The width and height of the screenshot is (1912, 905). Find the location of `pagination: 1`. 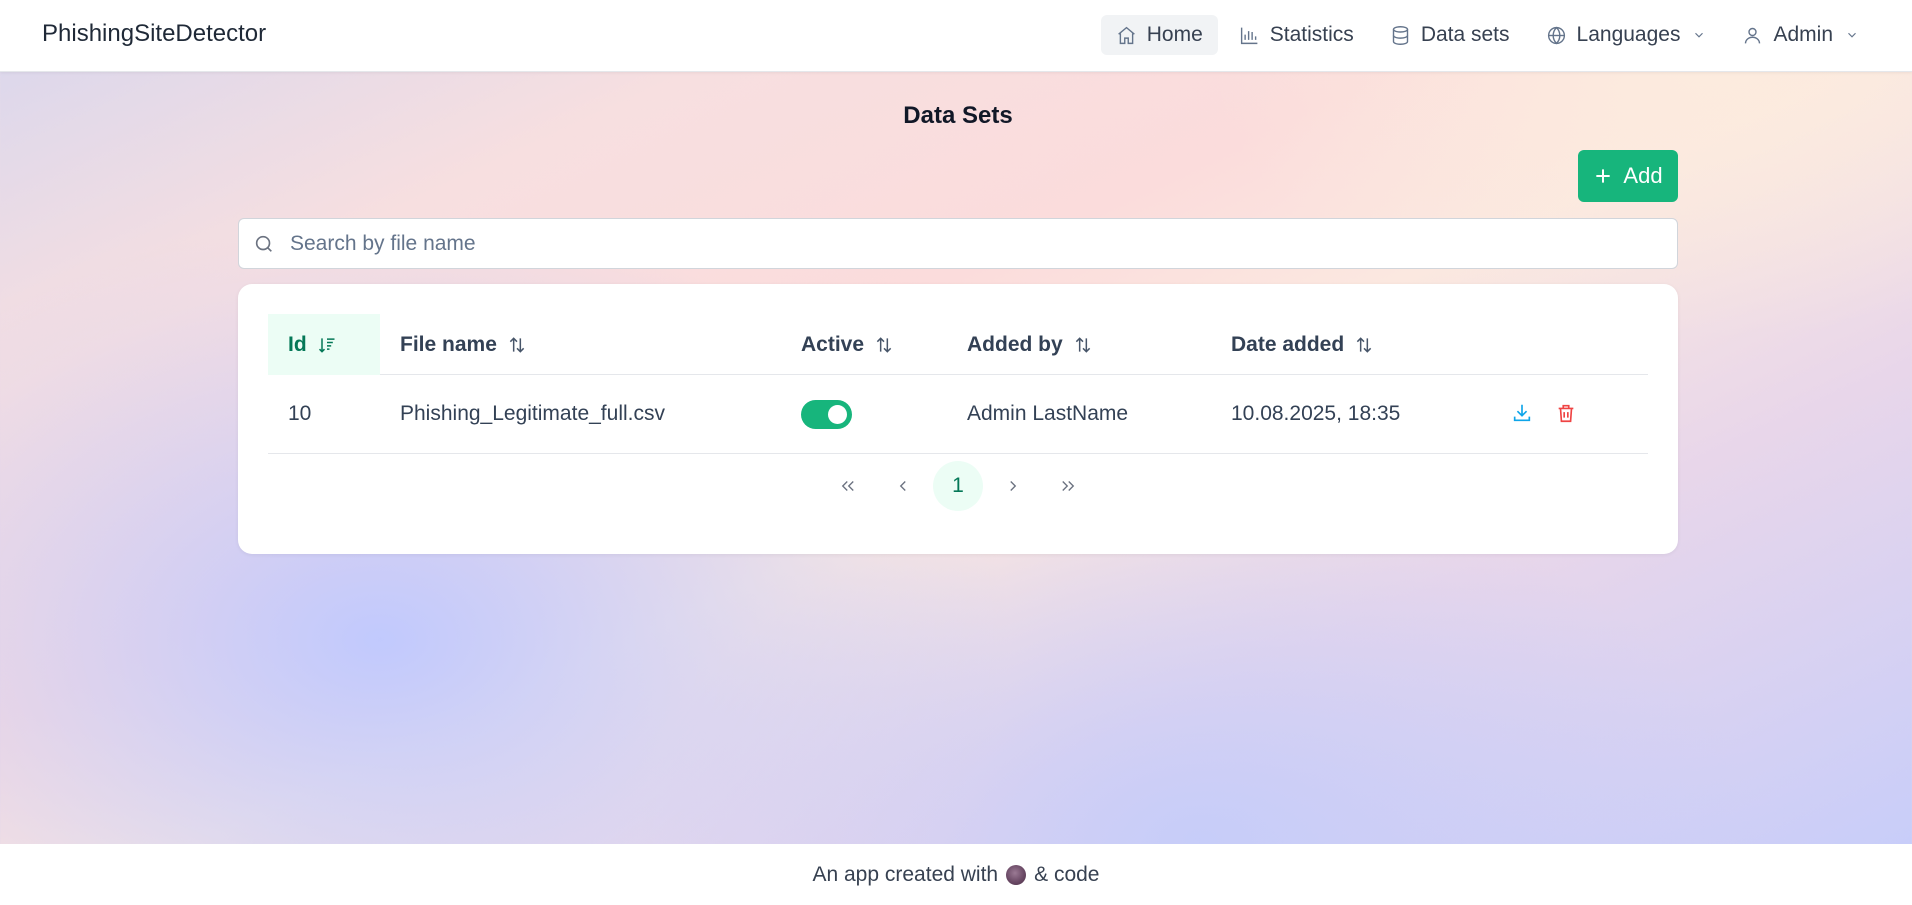

pagination: 1 is located at coordinates (956, 486).